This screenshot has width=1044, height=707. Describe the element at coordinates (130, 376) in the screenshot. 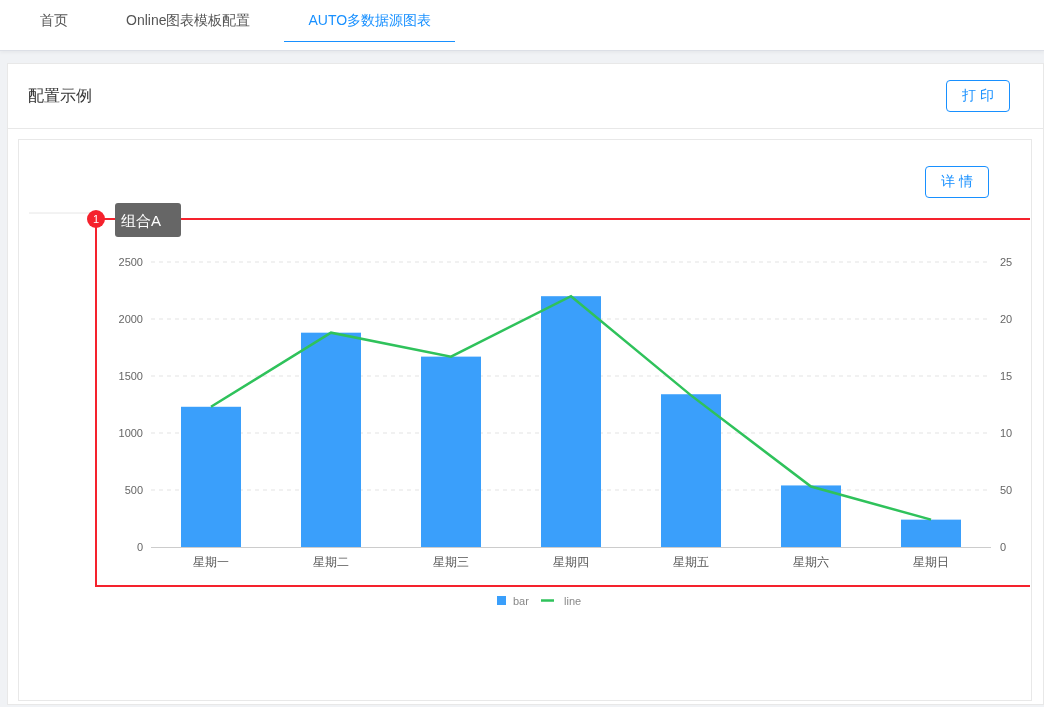

I see `axis-label: 1500` at that location.